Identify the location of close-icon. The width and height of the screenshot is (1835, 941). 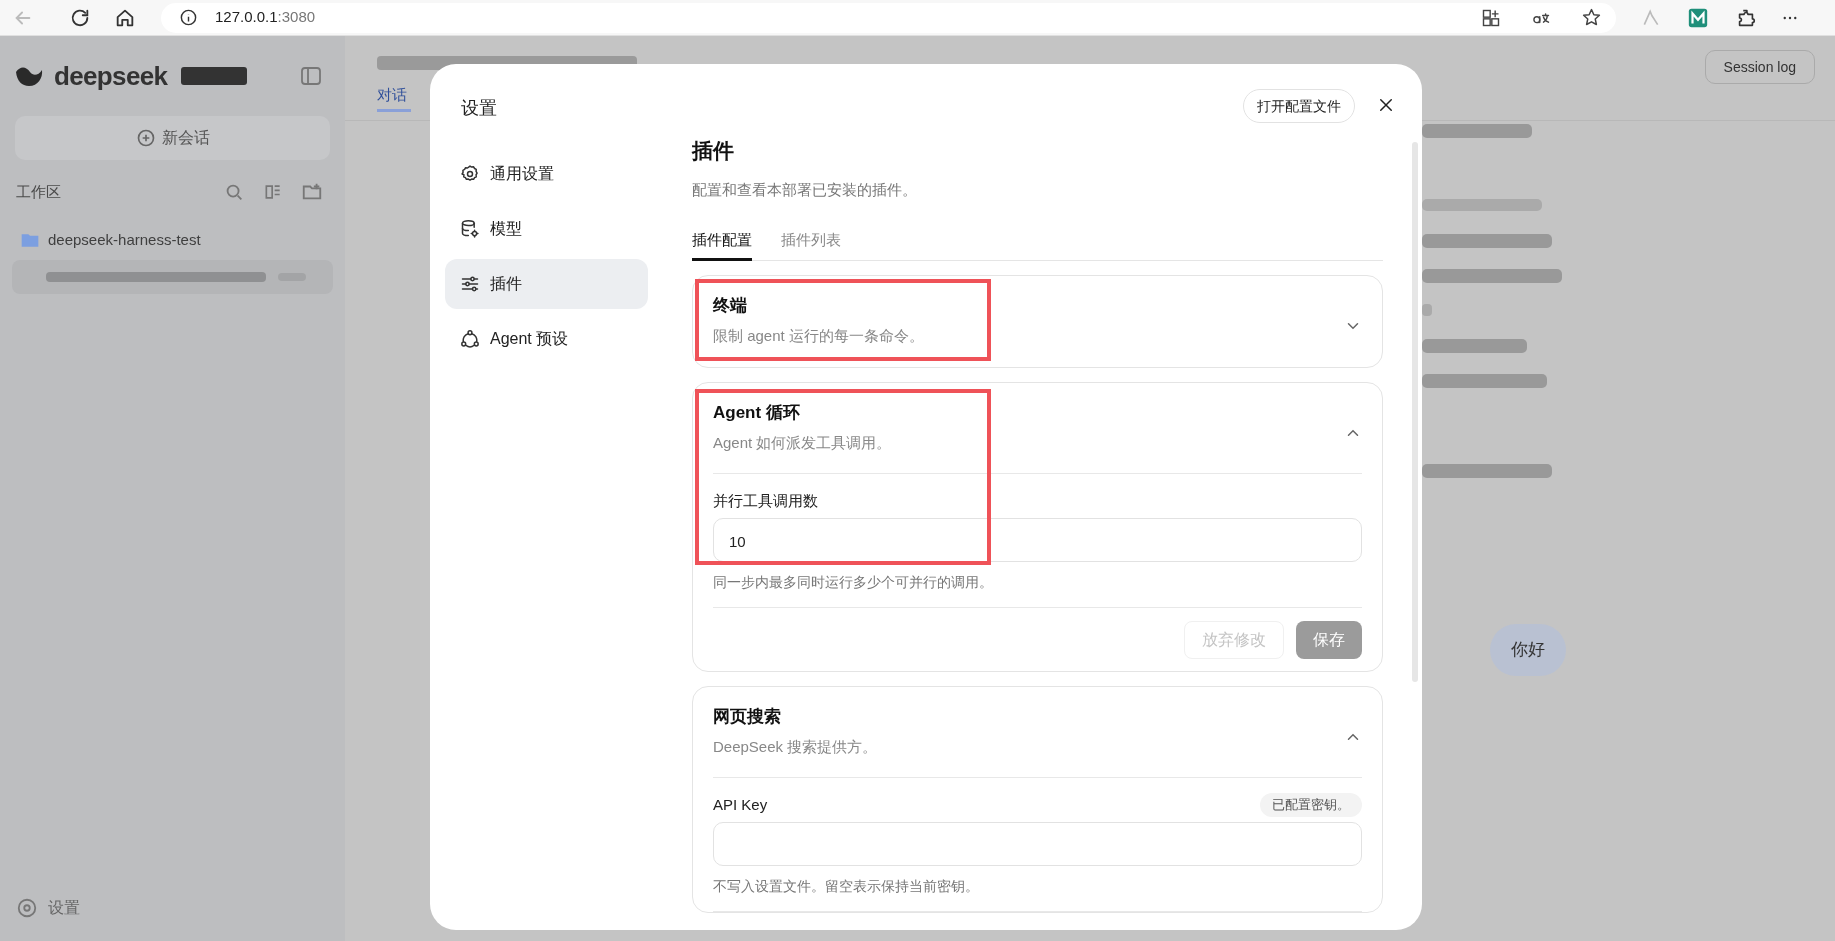
(1386, 105).